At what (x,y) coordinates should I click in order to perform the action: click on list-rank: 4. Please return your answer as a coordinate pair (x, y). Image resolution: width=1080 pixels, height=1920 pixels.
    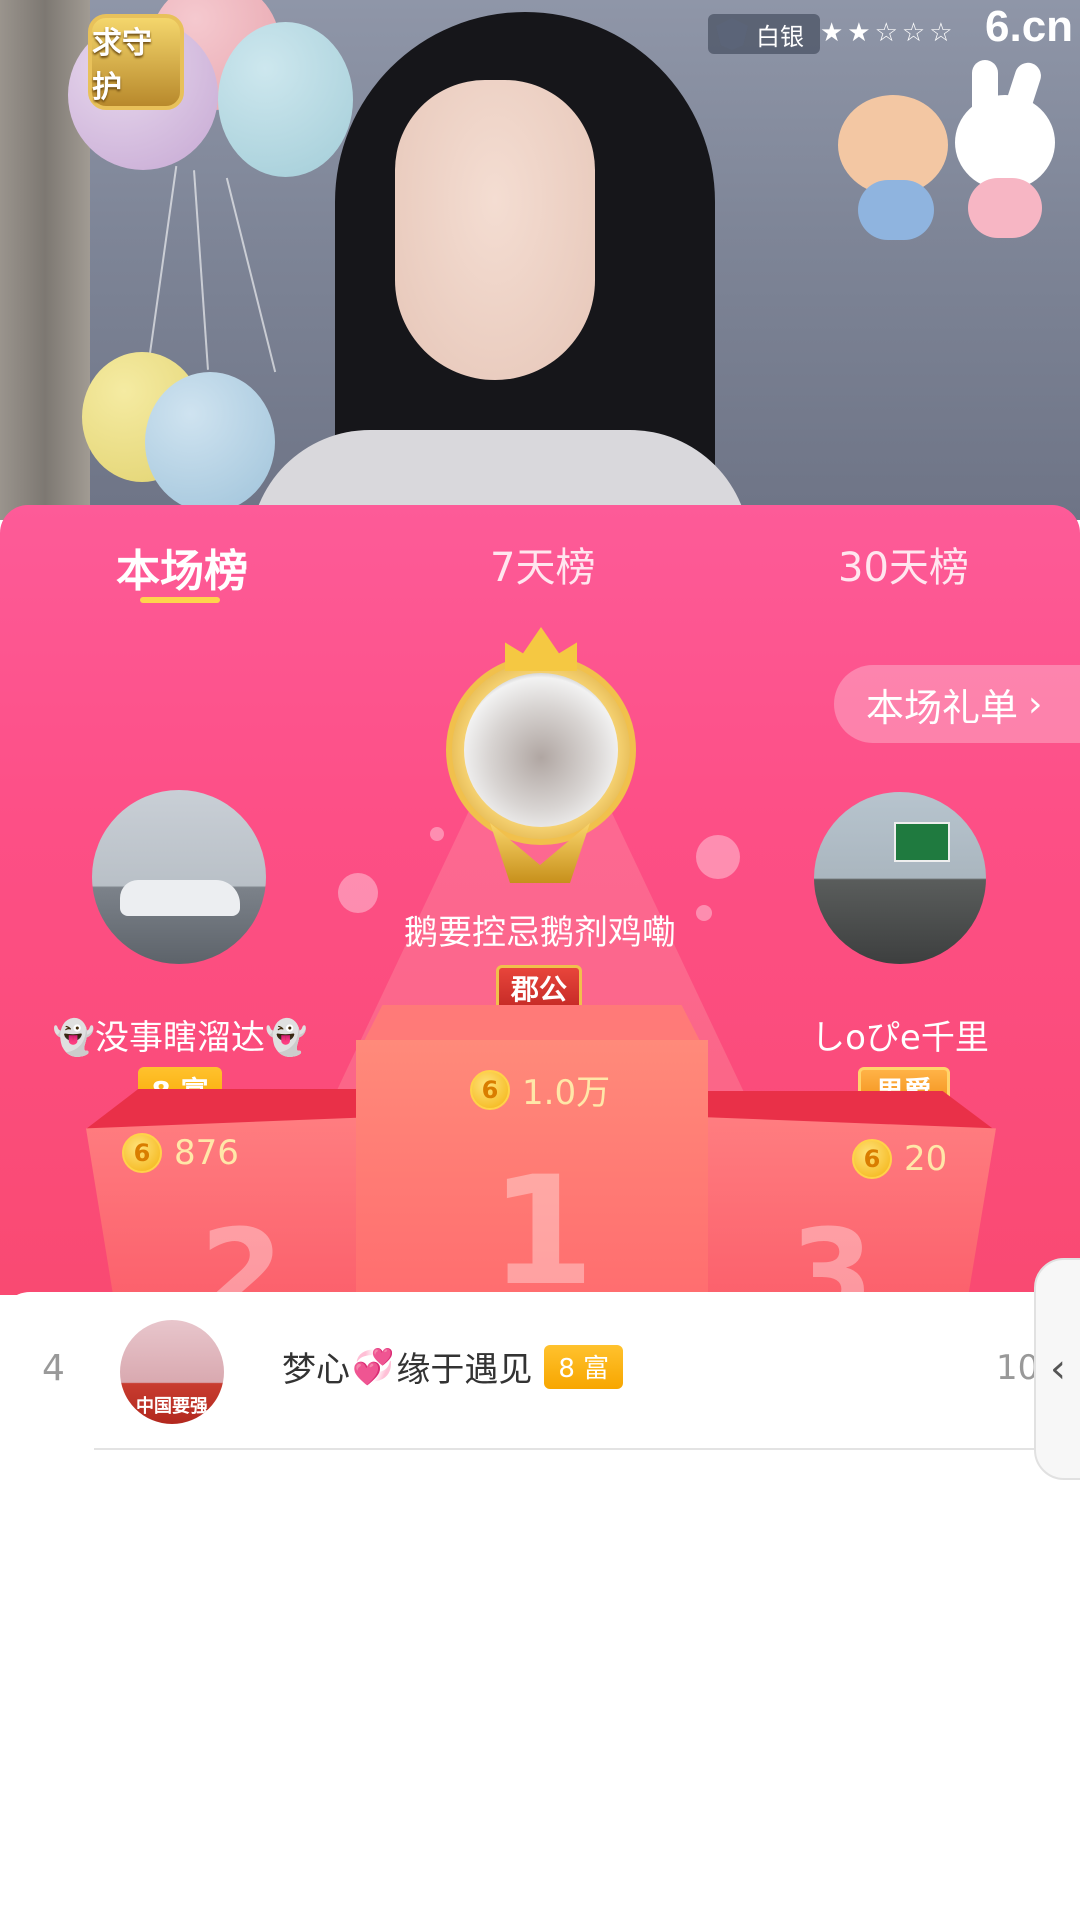
    Looking at the image, I should click on (53, 1368).